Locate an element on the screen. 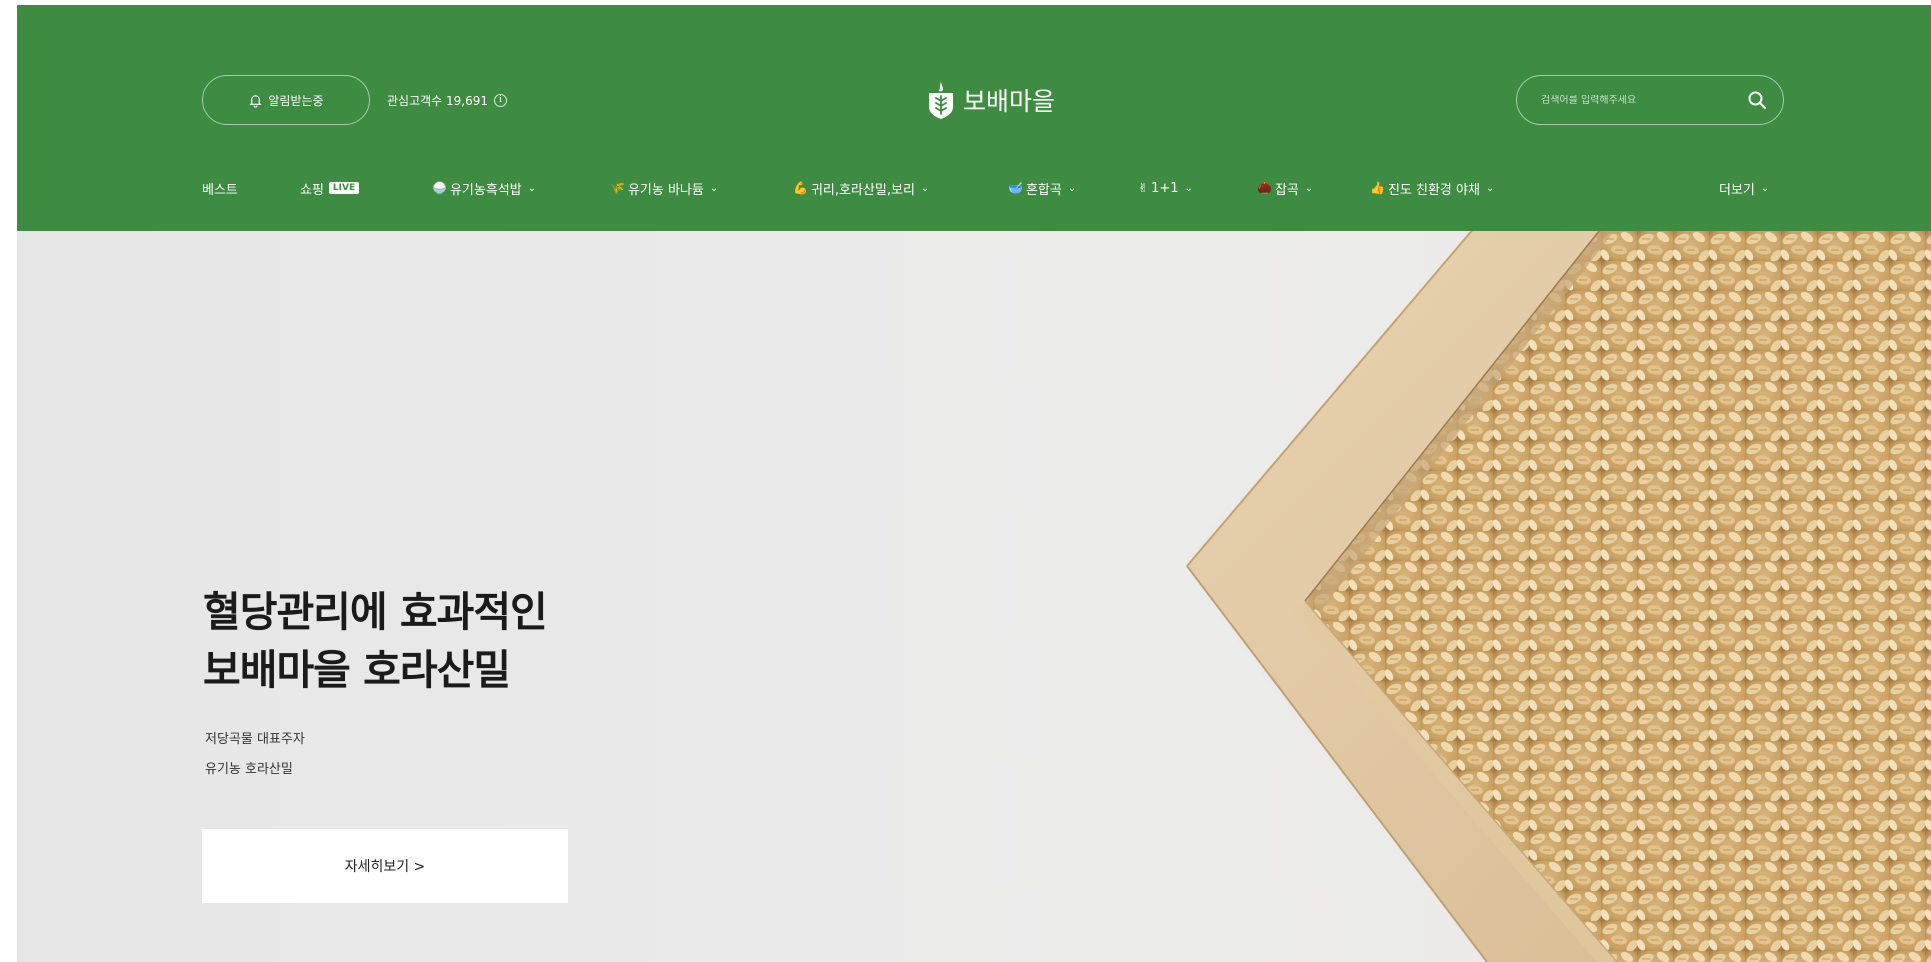  live-badge: LIVE is located at coordinates (344, 188).